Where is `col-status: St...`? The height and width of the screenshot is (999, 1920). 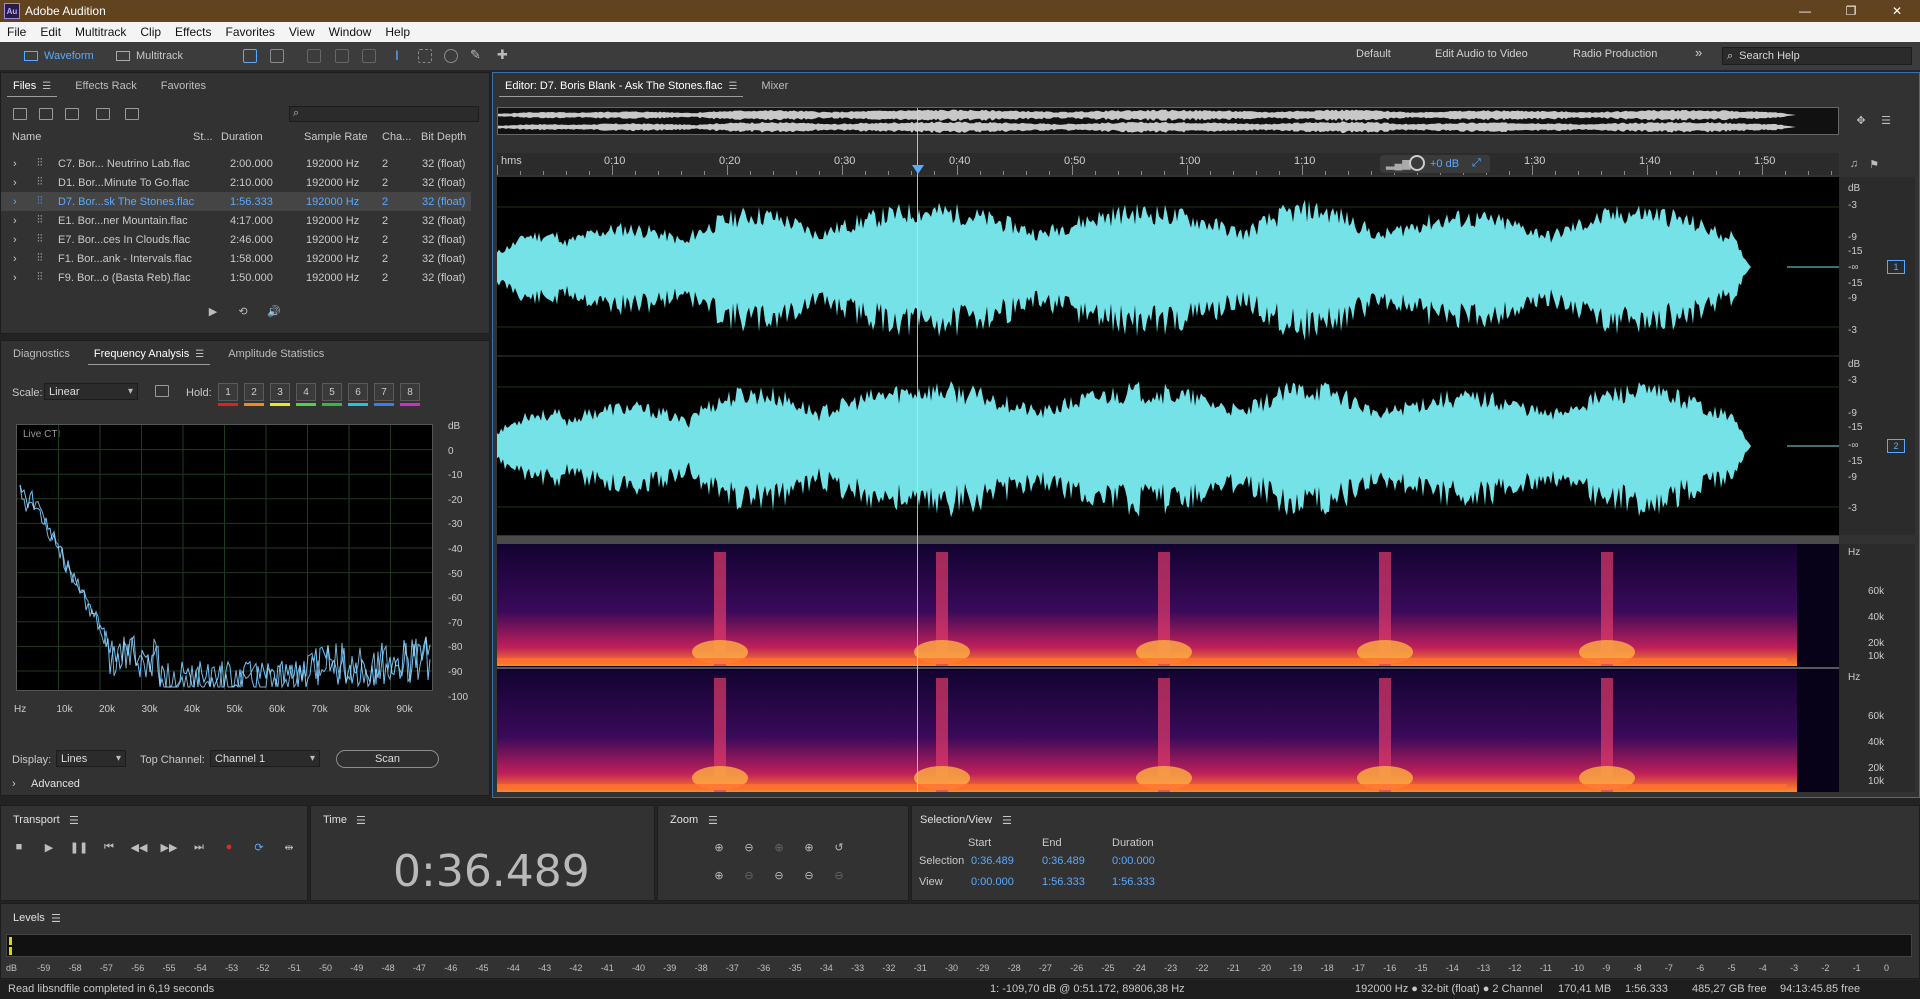
col-status: St... is located at coordinates (203, 137).